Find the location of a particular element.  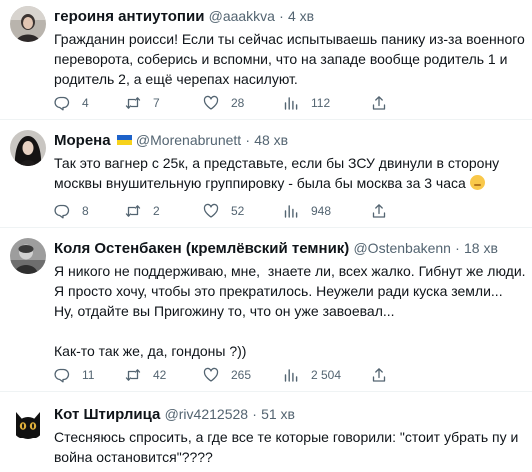

tweet-header: героиня антиутопии @aaakkva · 4 хв is located at coordinates (288, 16).